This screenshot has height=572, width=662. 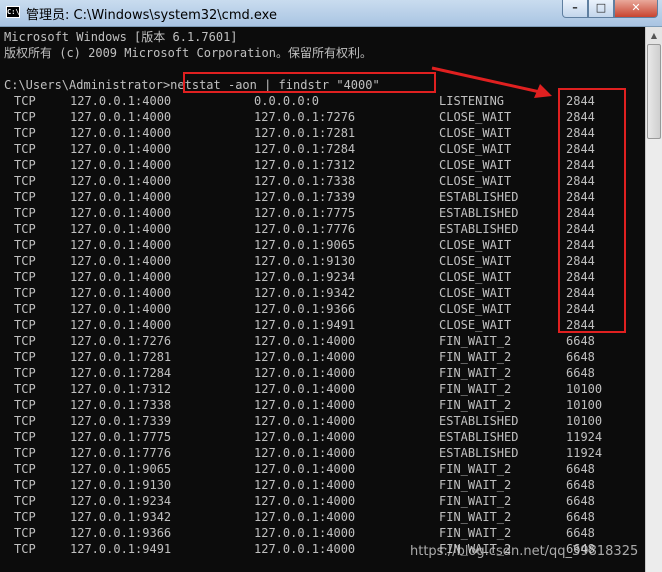 What do you see at coordinates (121, 37) in the screenshot?
I see `console-header-line: Microsoft Windows [版本 6.1.7601]` at bounding box center [121, 37].